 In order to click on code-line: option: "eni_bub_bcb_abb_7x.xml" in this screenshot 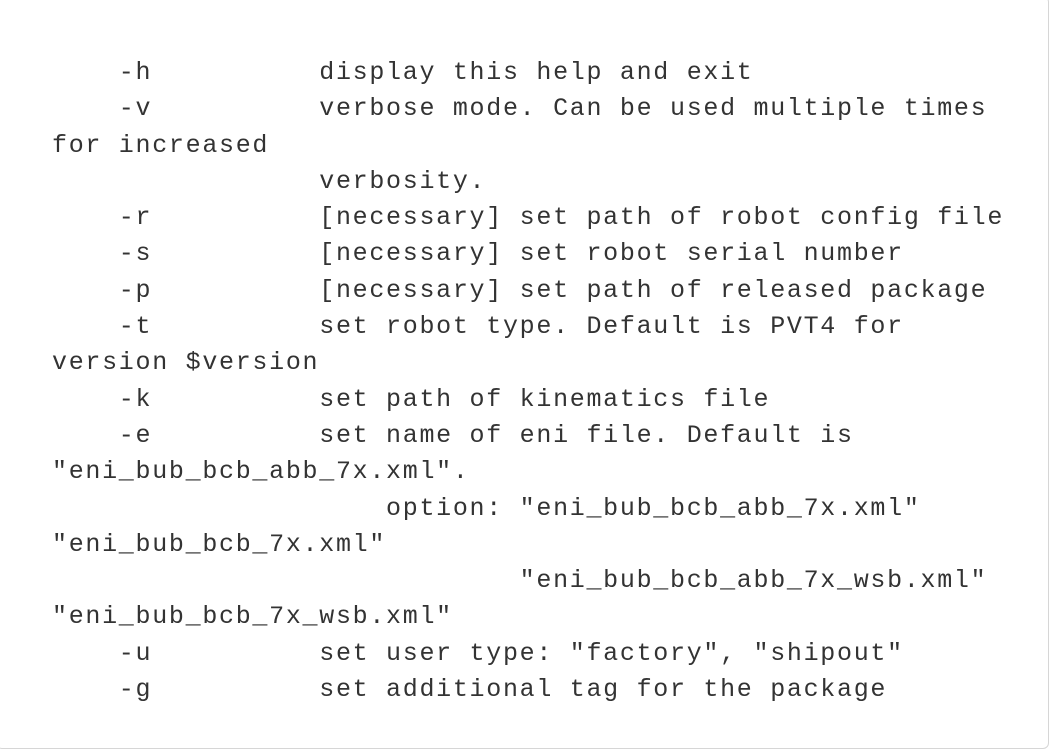, I will do `click(486, 508)`.